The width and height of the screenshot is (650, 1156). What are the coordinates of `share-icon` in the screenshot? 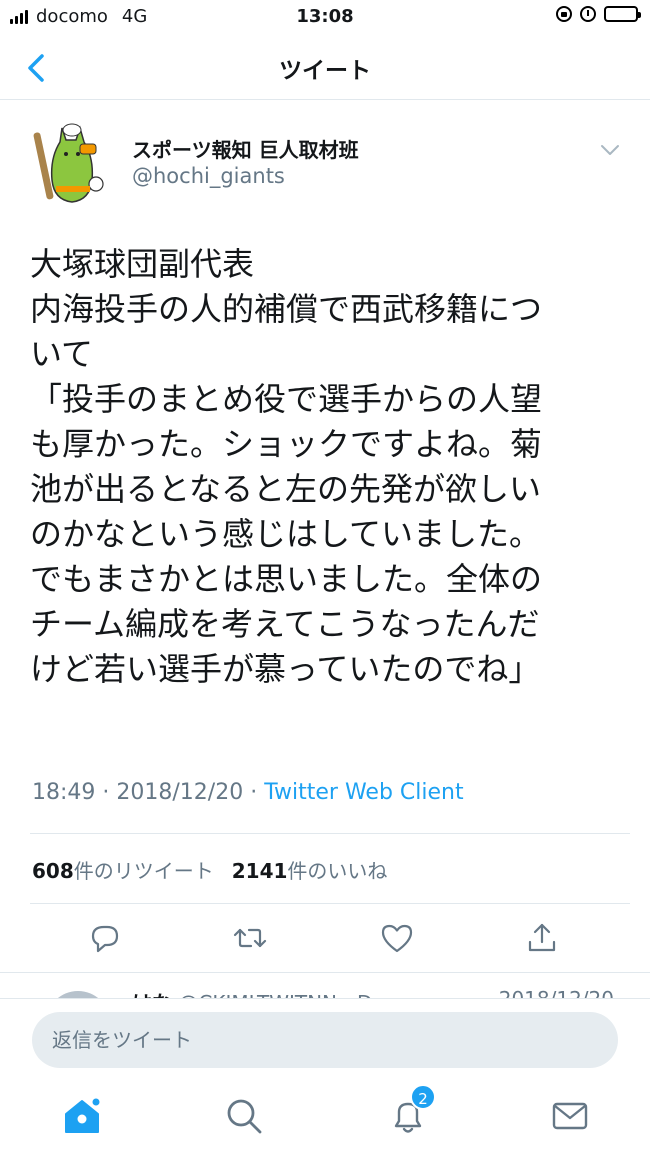 It's located at (542, 937).